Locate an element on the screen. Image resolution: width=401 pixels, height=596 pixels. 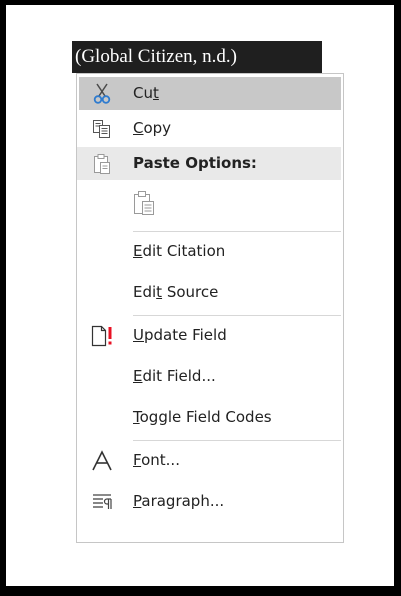
menu-item-edit-source: Edit Source is located at coordinates (210, 292).